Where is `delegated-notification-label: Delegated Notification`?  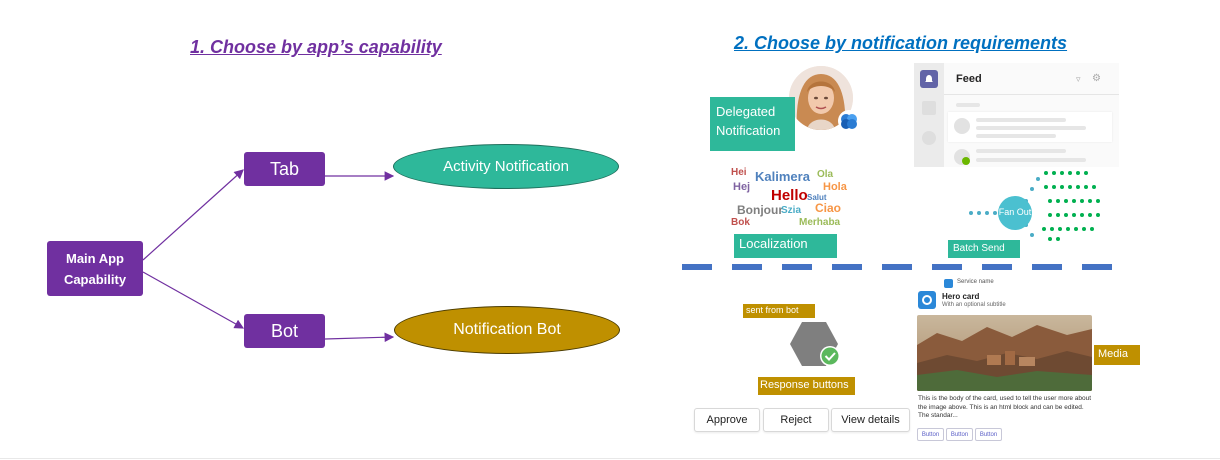 delegated-notification-label: Delegated Notification is located at coordinates (752, 124).